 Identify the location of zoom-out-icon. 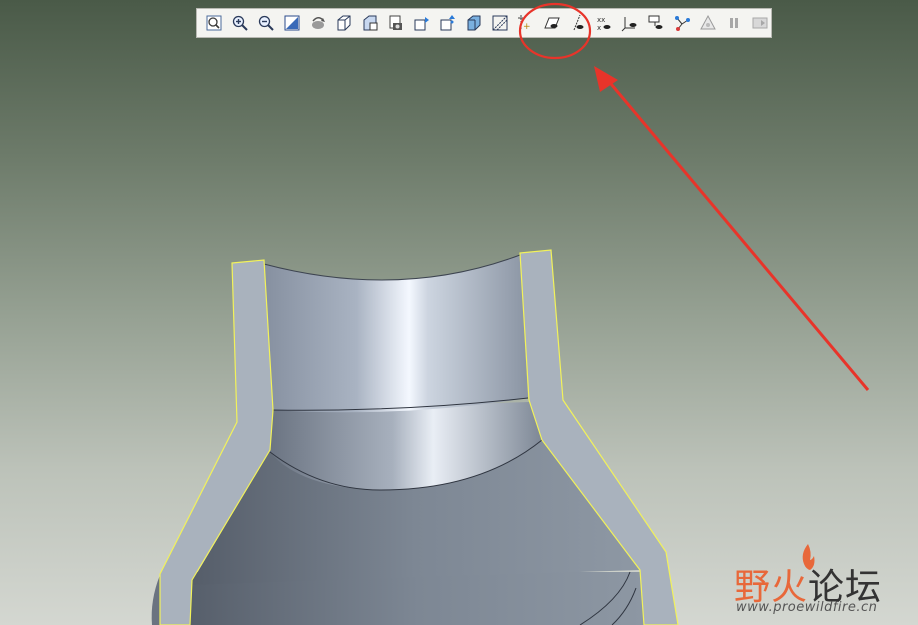
(266, 23).